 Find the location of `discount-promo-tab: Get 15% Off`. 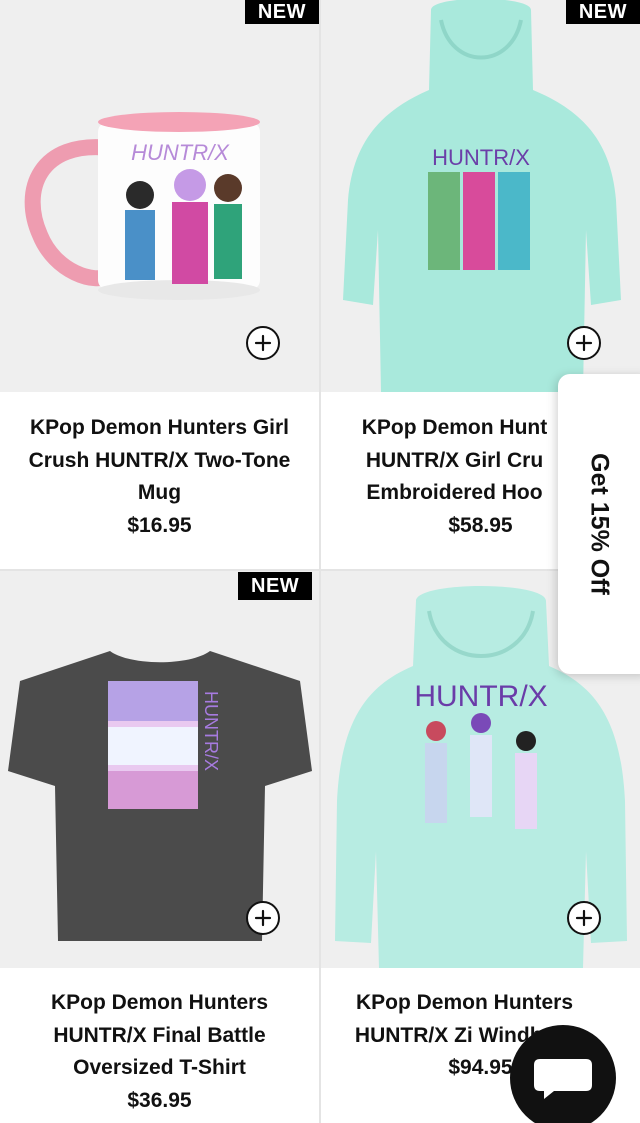

discount-promo-tab: Get 15% Off is located at coordinates (599, 524).